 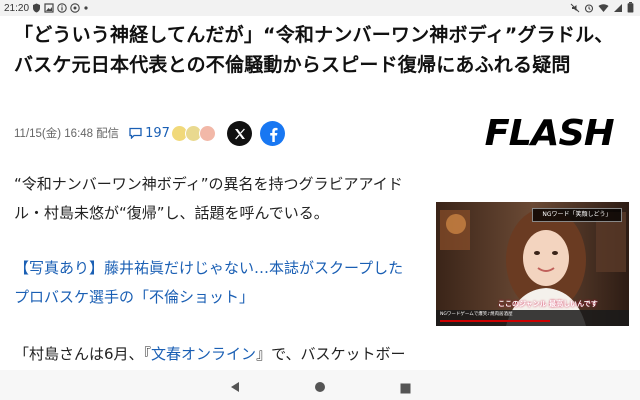 What do you see at coordinates (86, 8) in the screenshot?
I see `dot-icon` at bounding box center [86, 8].